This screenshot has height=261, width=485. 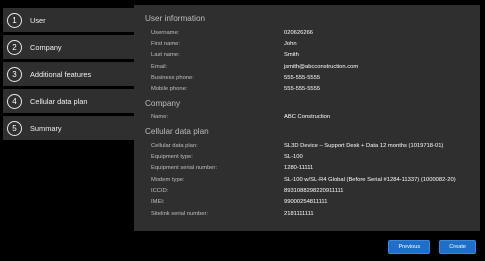 What do you see at coordinates (165, 32) in the screenshot?
I see `row-label: Username:` at bounding box center [165, 32].